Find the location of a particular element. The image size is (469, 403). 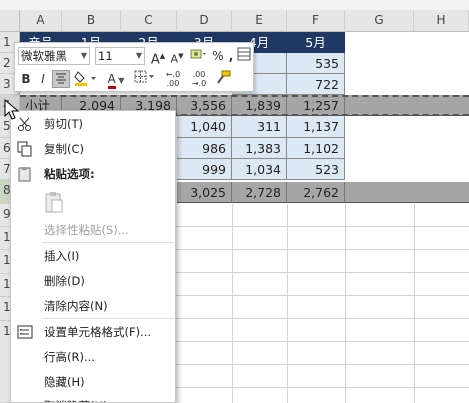

cell-f7: 523 is located at coordinates (316, 169).